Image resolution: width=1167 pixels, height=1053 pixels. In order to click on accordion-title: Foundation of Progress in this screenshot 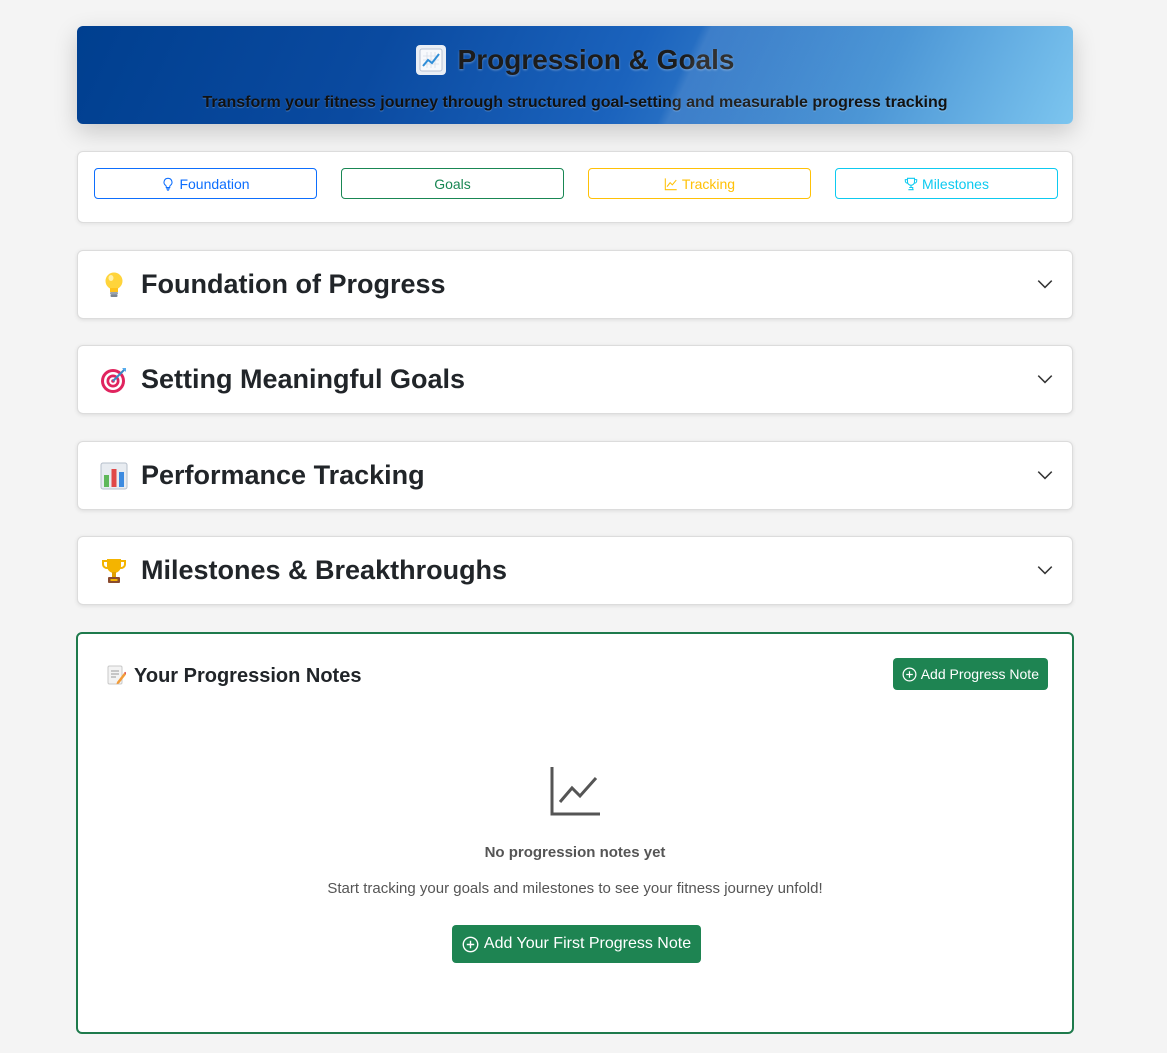, I will do `click(293, 284)`.